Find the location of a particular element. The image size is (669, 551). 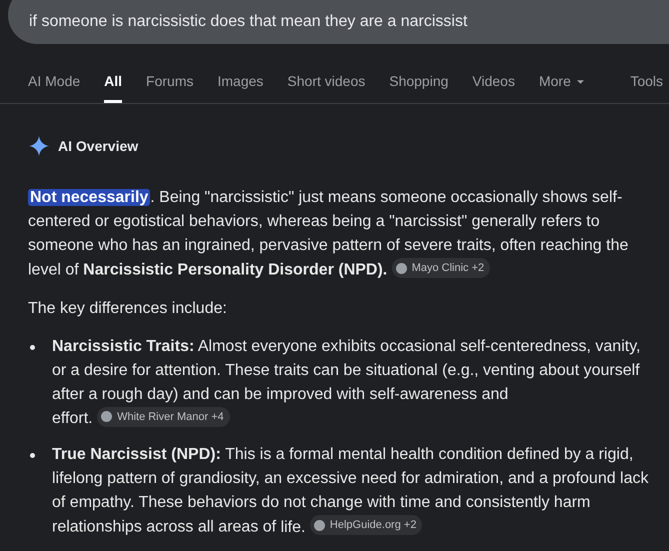

section-title: AI Overview is located at coordinates (98, 146).